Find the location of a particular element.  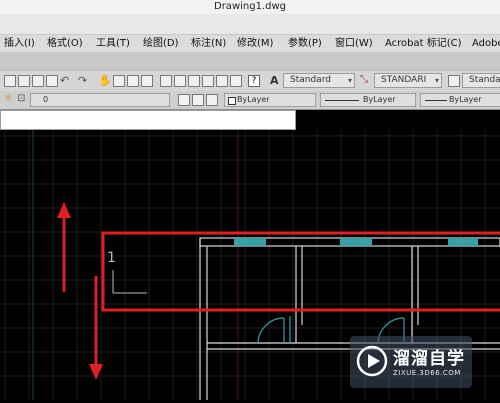

linetype-value: ByLayer is located at coordinates (379, 99).